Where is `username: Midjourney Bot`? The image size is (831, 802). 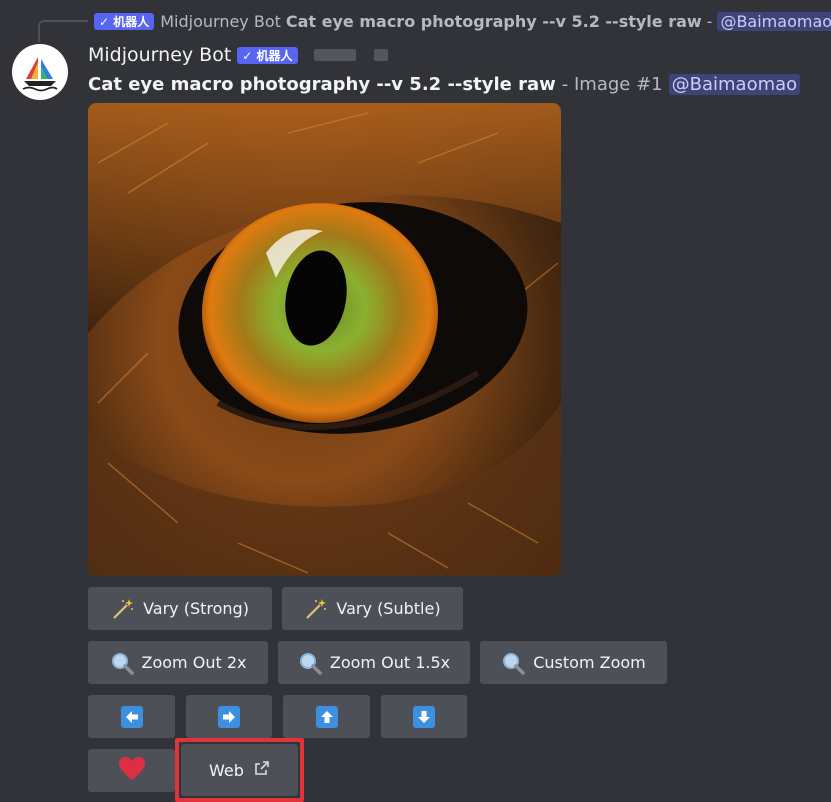
username: Midjourney Bot is located at coordinates (159, 55).